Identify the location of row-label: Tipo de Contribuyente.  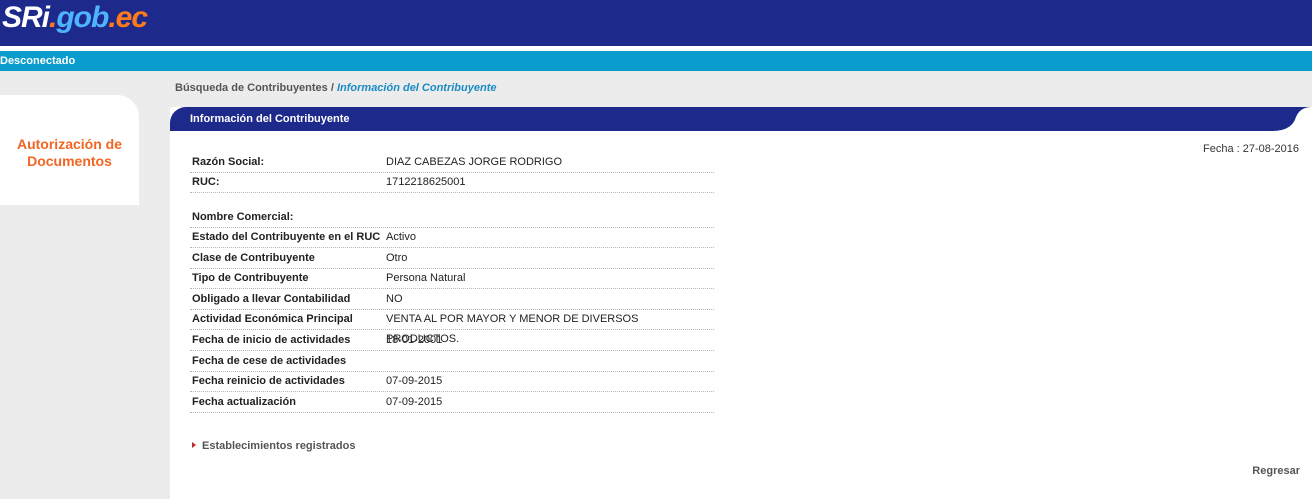
(250, 278).